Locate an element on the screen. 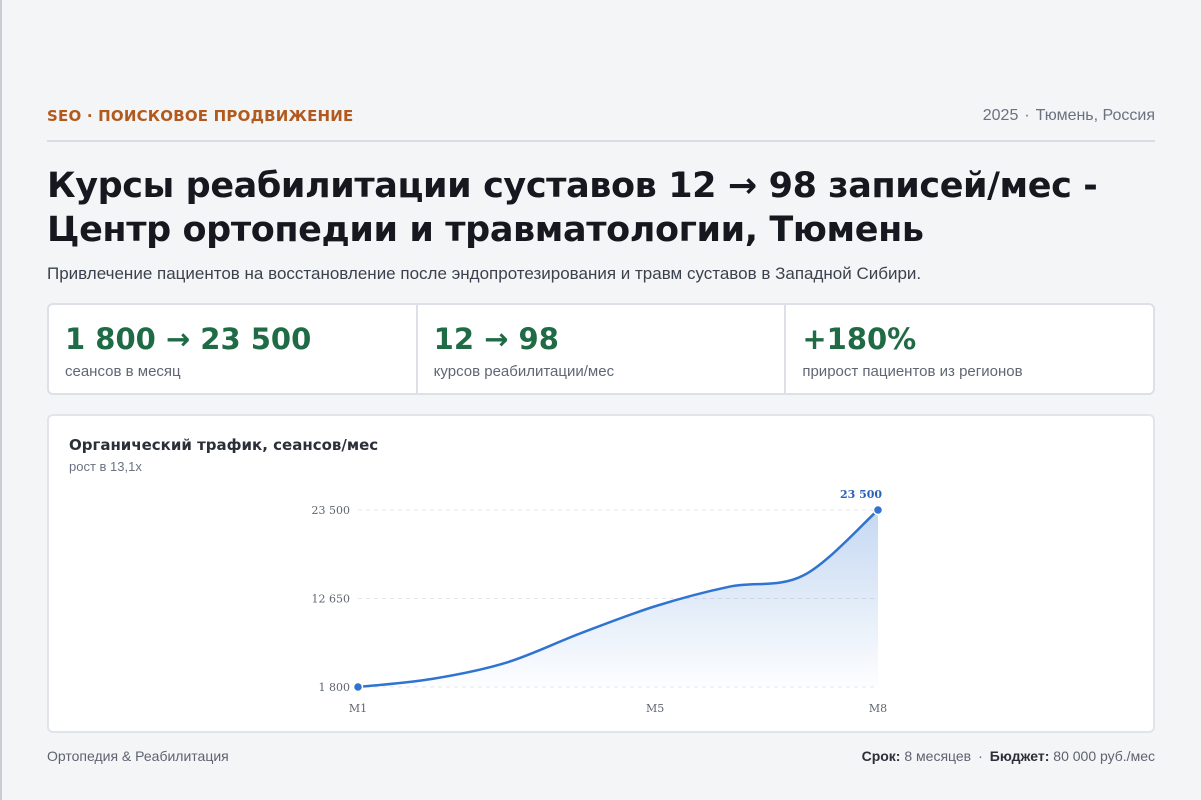 This screenshot has height=800, width=1201. end-value-label: 23 500 is located at coordinates (861, 494).